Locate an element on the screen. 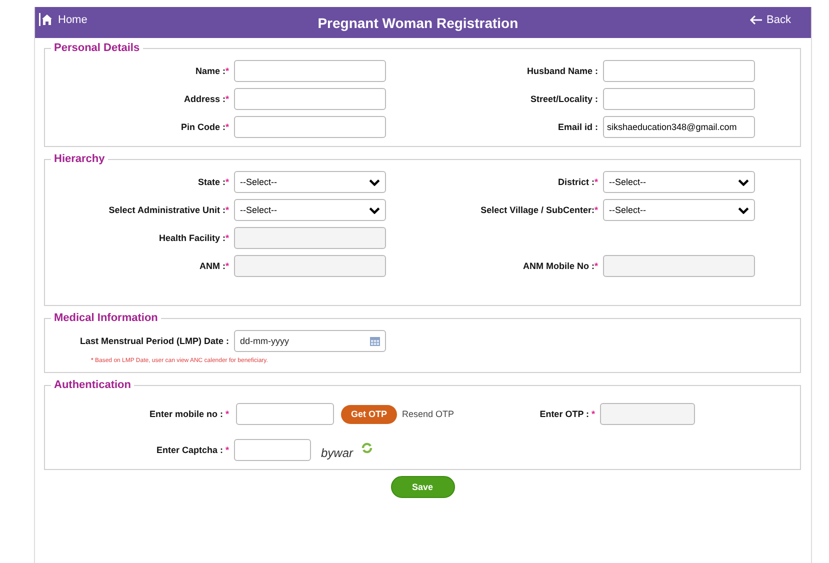 The image size is (829, 563). field-label: ANM :* is located at coordinates (214, 266).